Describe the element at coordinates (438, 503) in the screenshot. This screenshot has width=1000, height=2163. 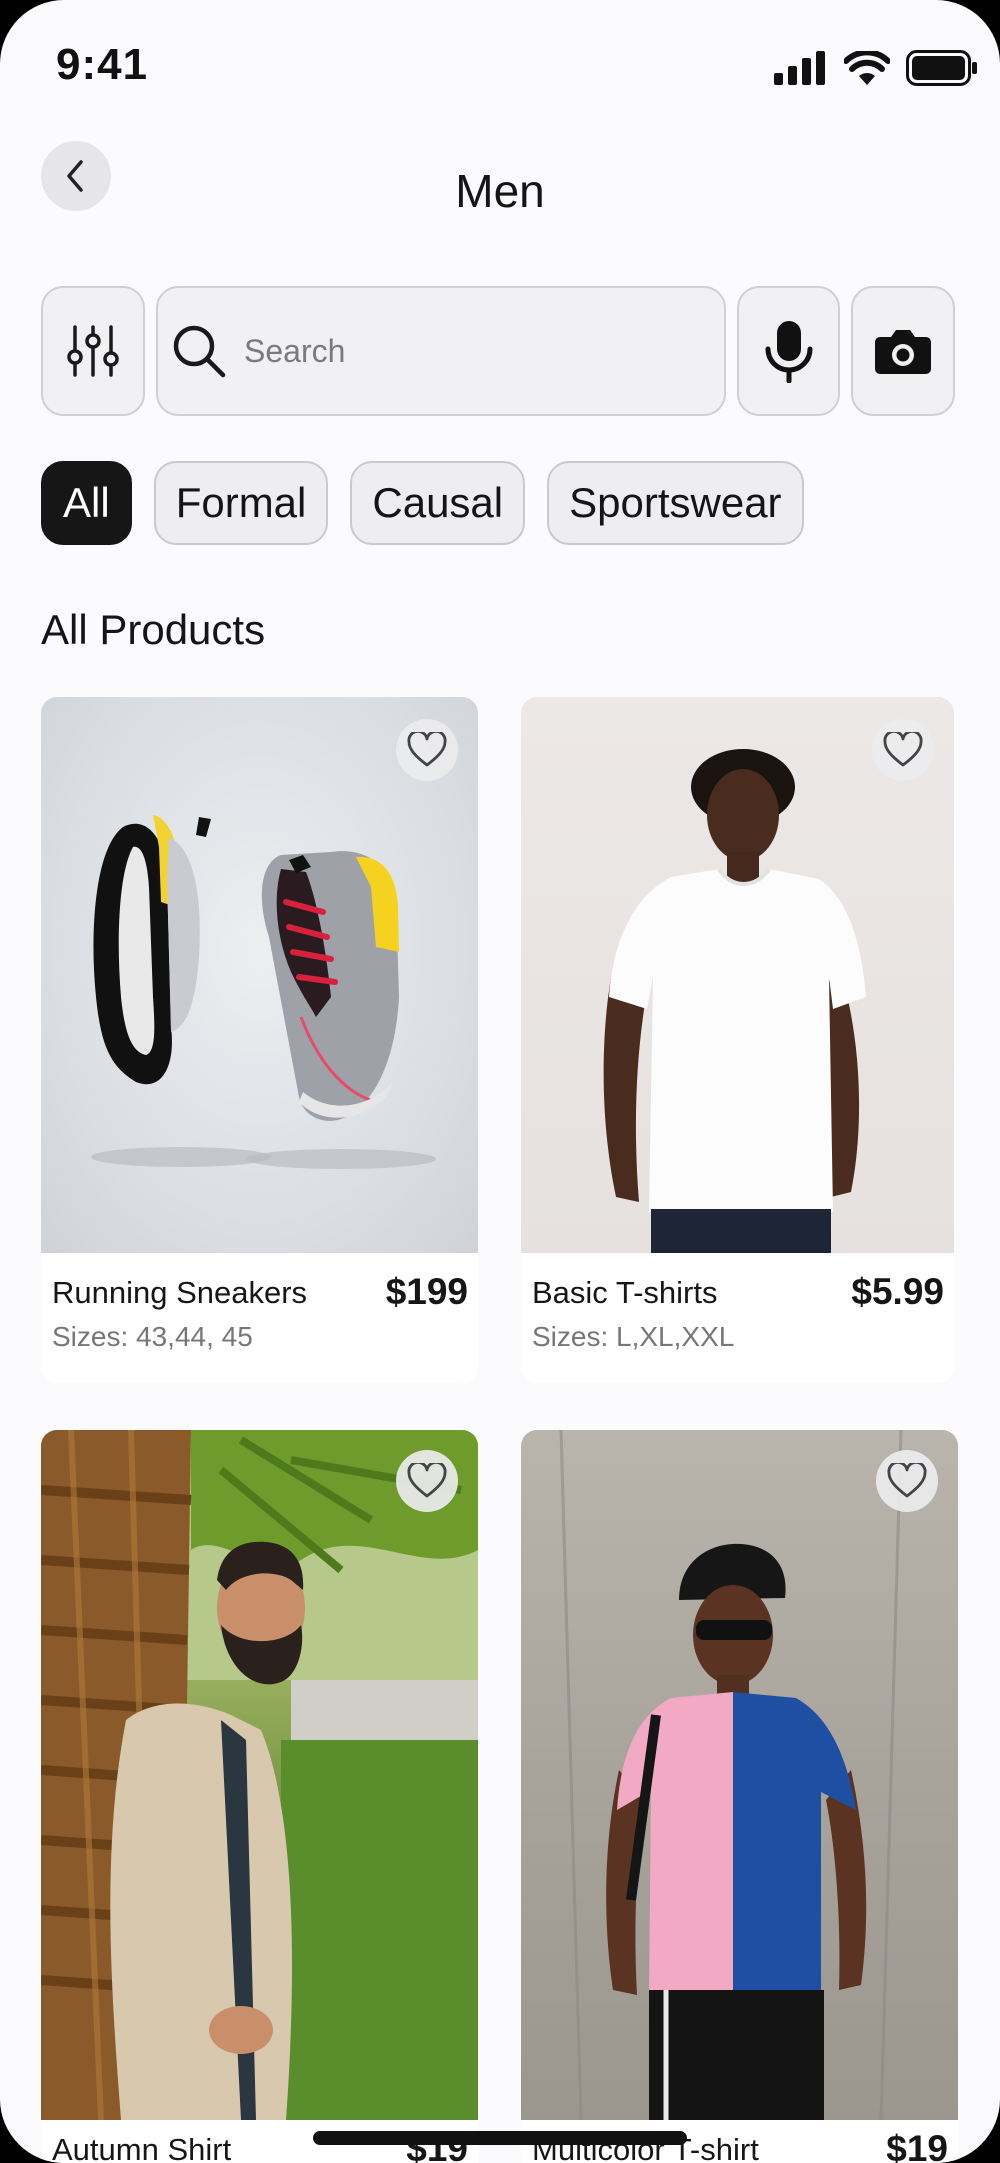
I see `chip-causal: Causal` at that location.